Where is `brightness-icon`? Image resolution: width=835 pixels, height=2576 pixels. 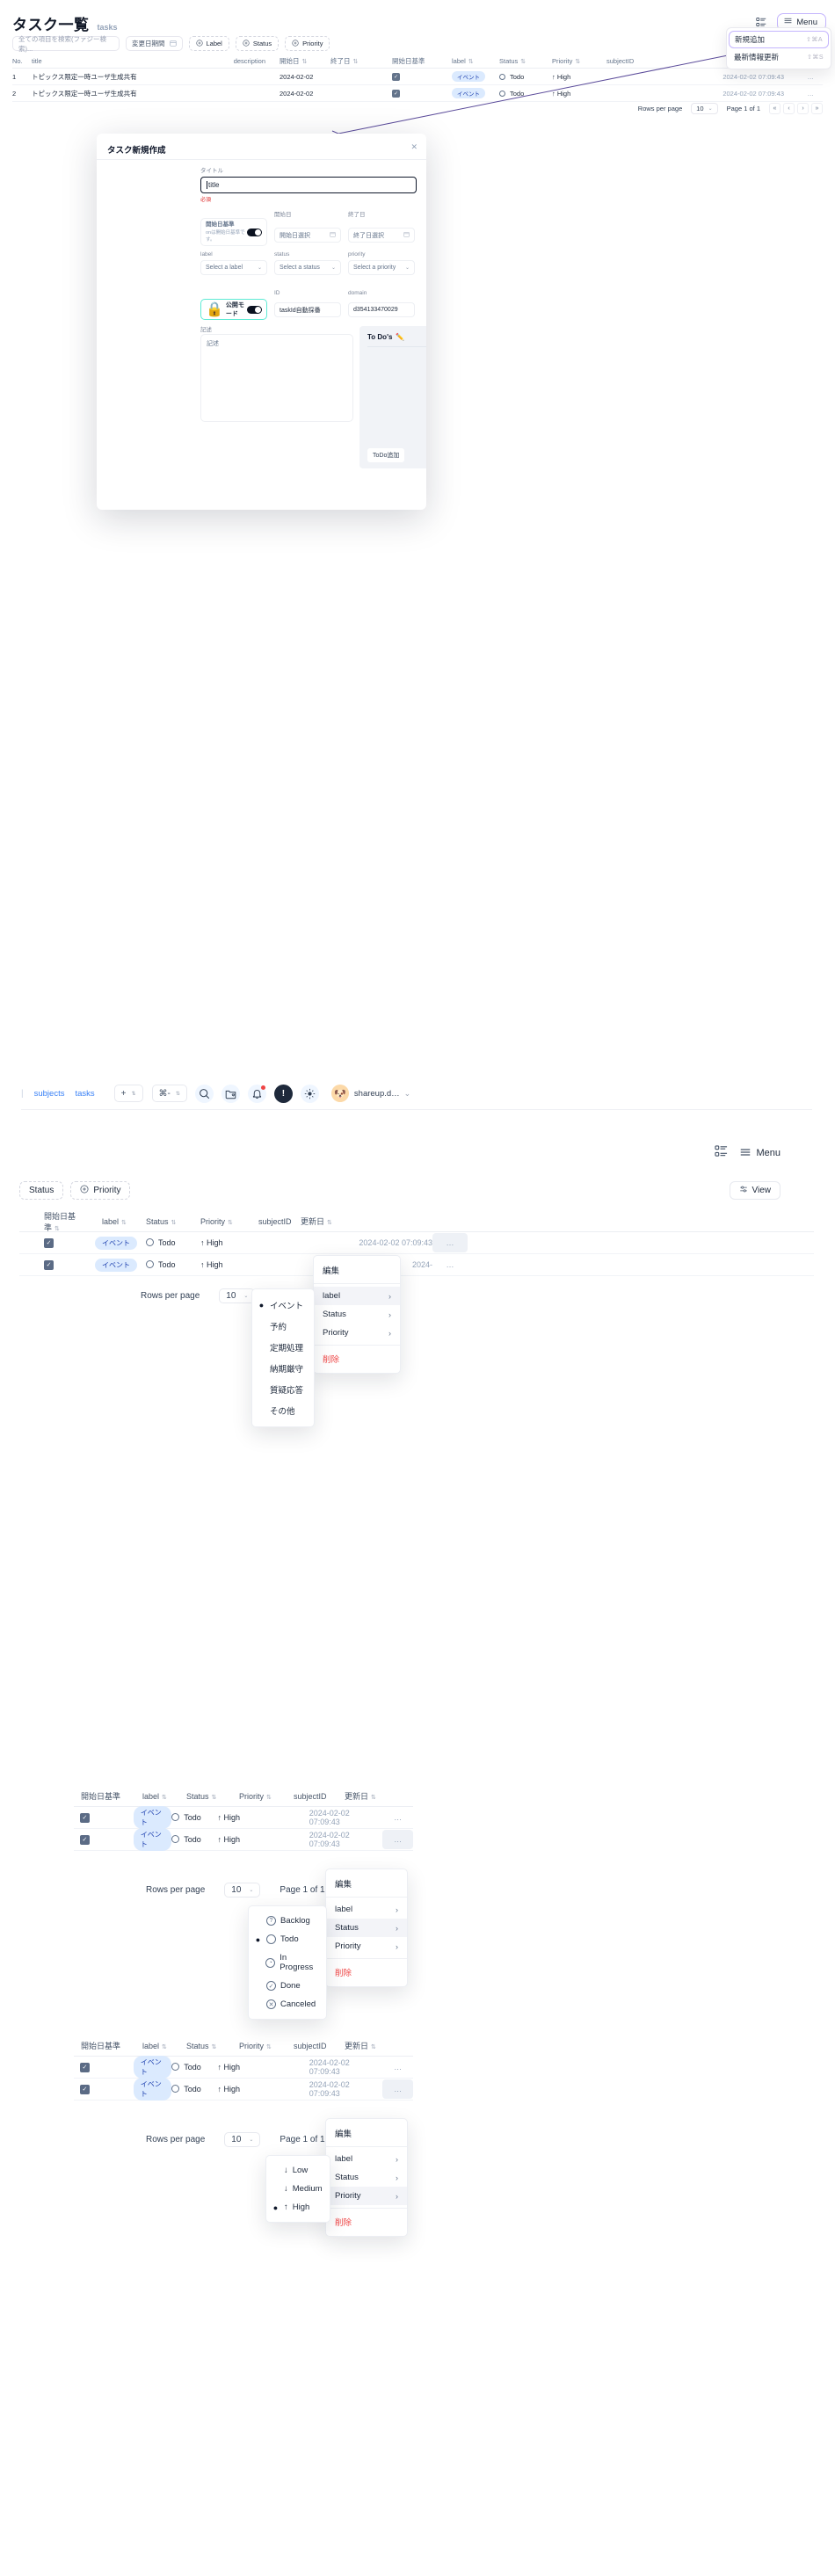 brightness-icon is located at coordinates (309, 1093).